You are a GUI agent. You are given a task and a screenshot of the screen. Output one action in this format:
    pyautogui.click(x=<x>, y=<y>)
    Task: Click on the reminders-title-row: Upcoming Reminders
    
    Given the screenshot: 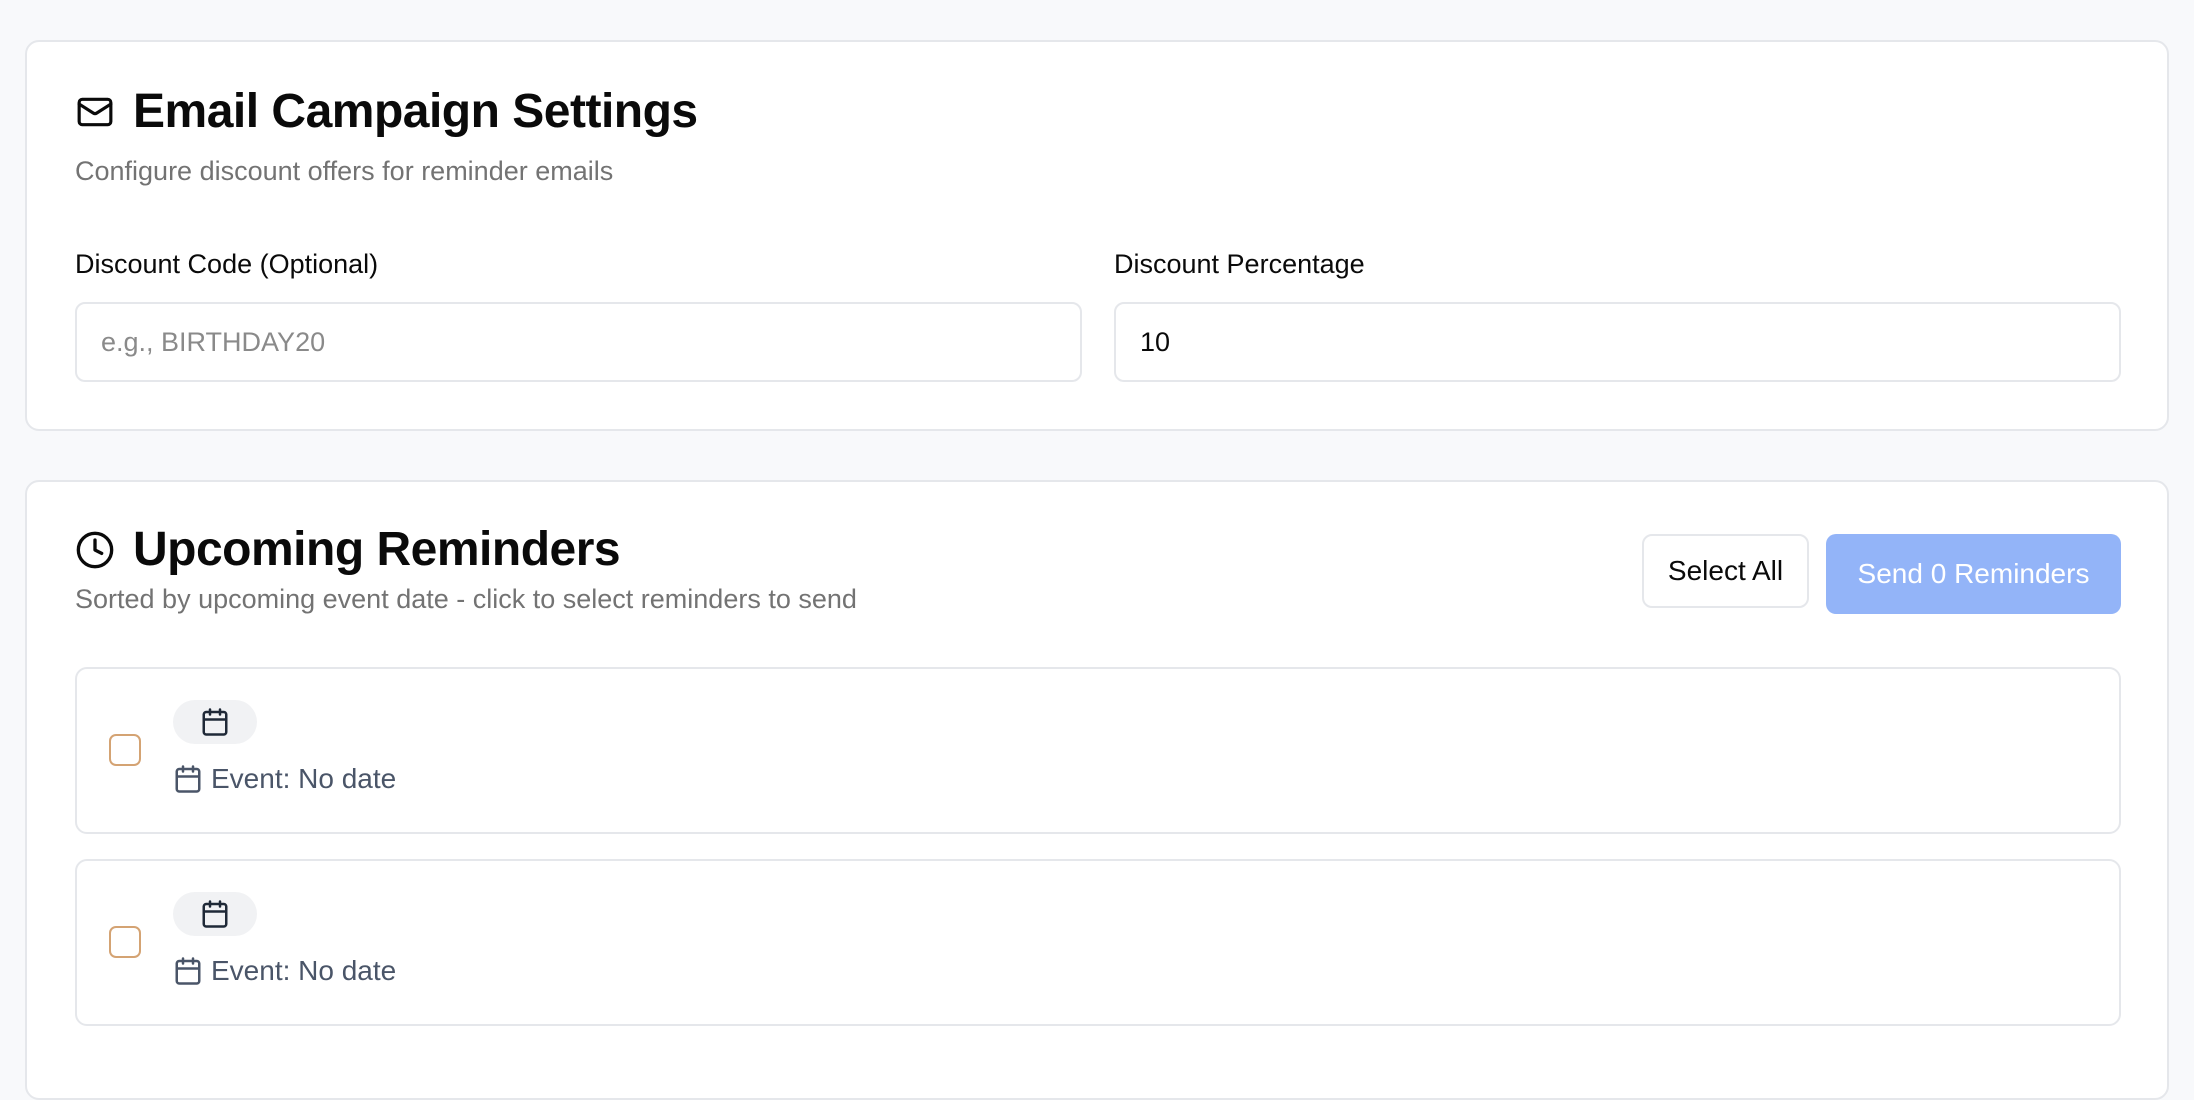 What is the action you would take?
    pyautogui.click(x=348, y=549)
    